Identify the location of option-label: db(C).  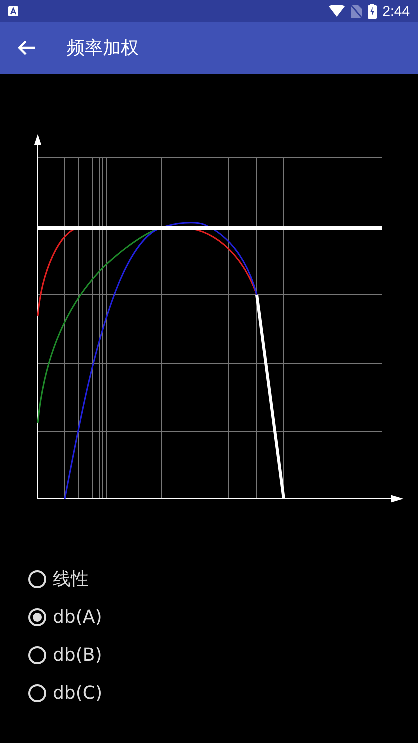
(77, 693).